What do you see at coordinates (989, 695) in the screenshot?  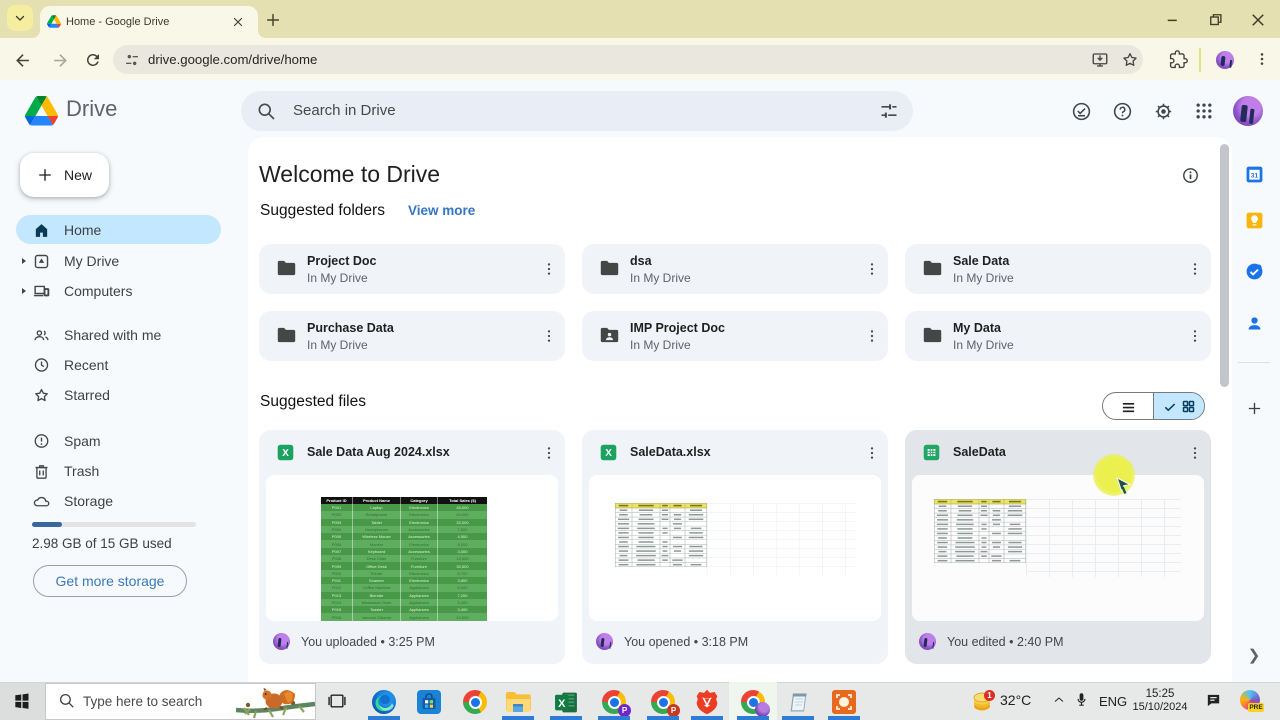 I see `svg-text: 1` at bounding box center [989, 695].